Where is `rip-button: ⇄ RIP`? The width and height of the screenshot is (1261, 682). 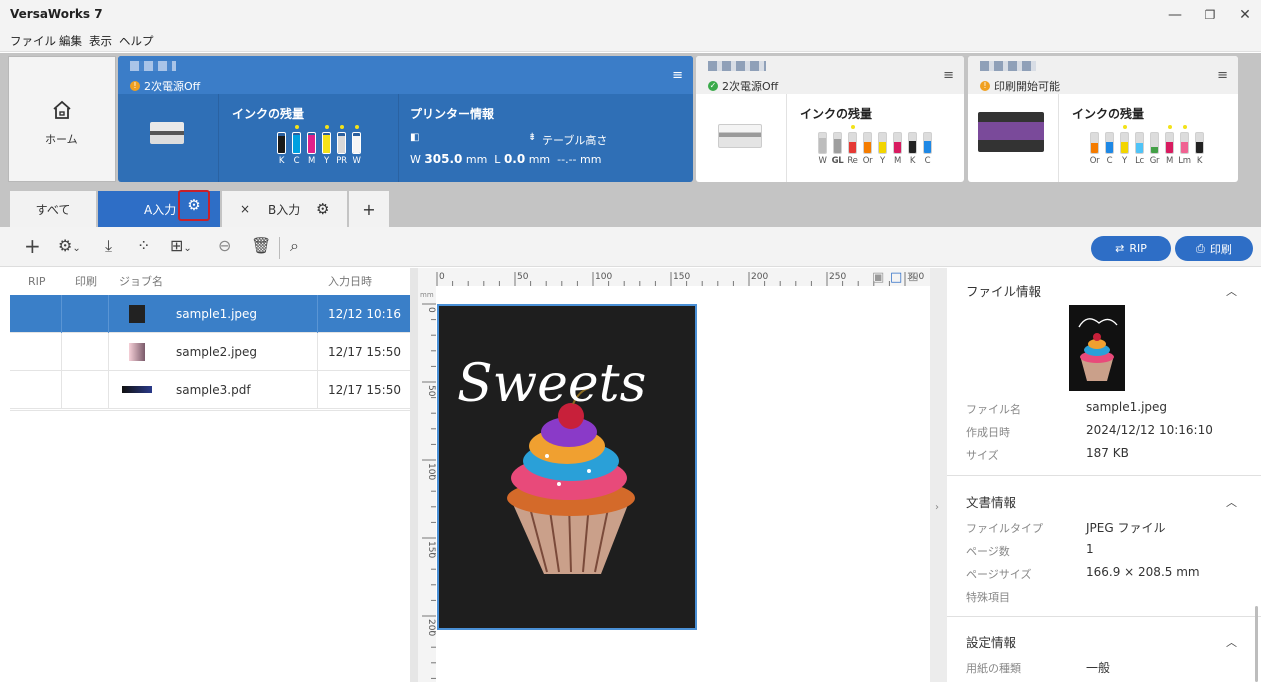
rip-button: ⇄ RIP is located at coordinates (1131, 248).